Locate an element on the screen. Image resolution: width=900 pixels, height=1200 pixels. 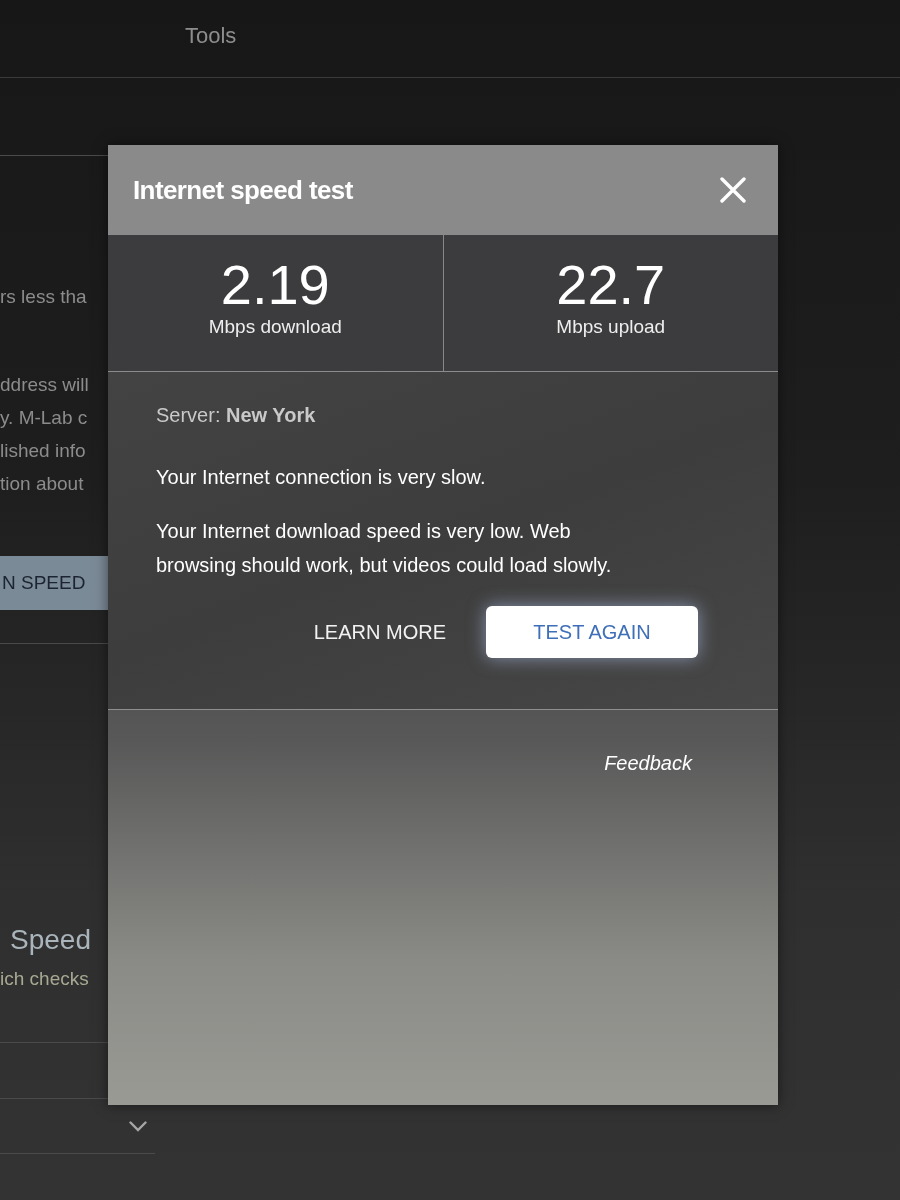
speed-test-button: N SPEED is located at coordinates (54, 583).